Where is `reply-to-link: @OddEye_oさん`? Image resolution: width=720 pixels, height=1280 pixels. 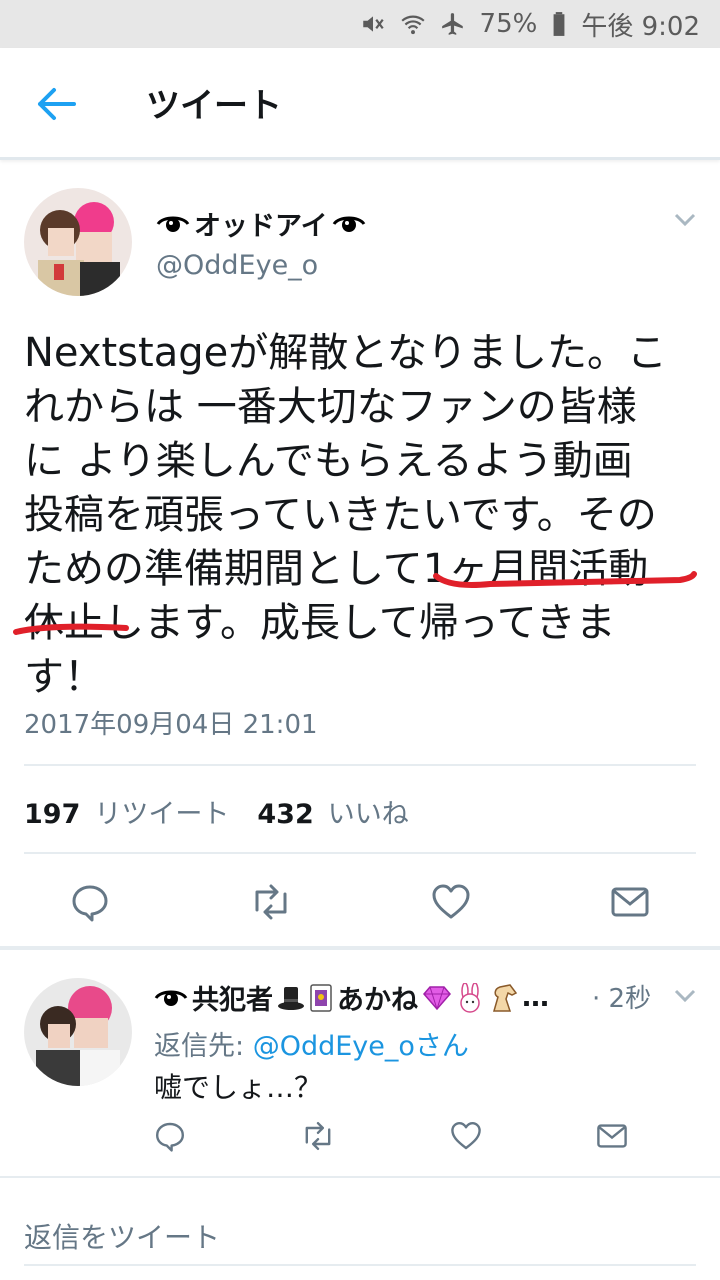
reply-to-link: @OddEye_oさん is located at coordinates (361, 1046).